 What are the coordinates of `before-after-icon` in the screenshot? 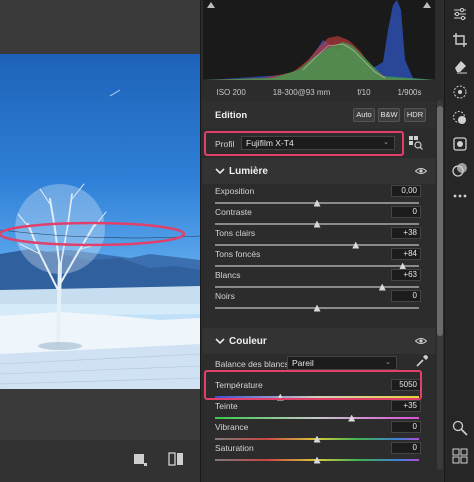 It's located at (176, 460).